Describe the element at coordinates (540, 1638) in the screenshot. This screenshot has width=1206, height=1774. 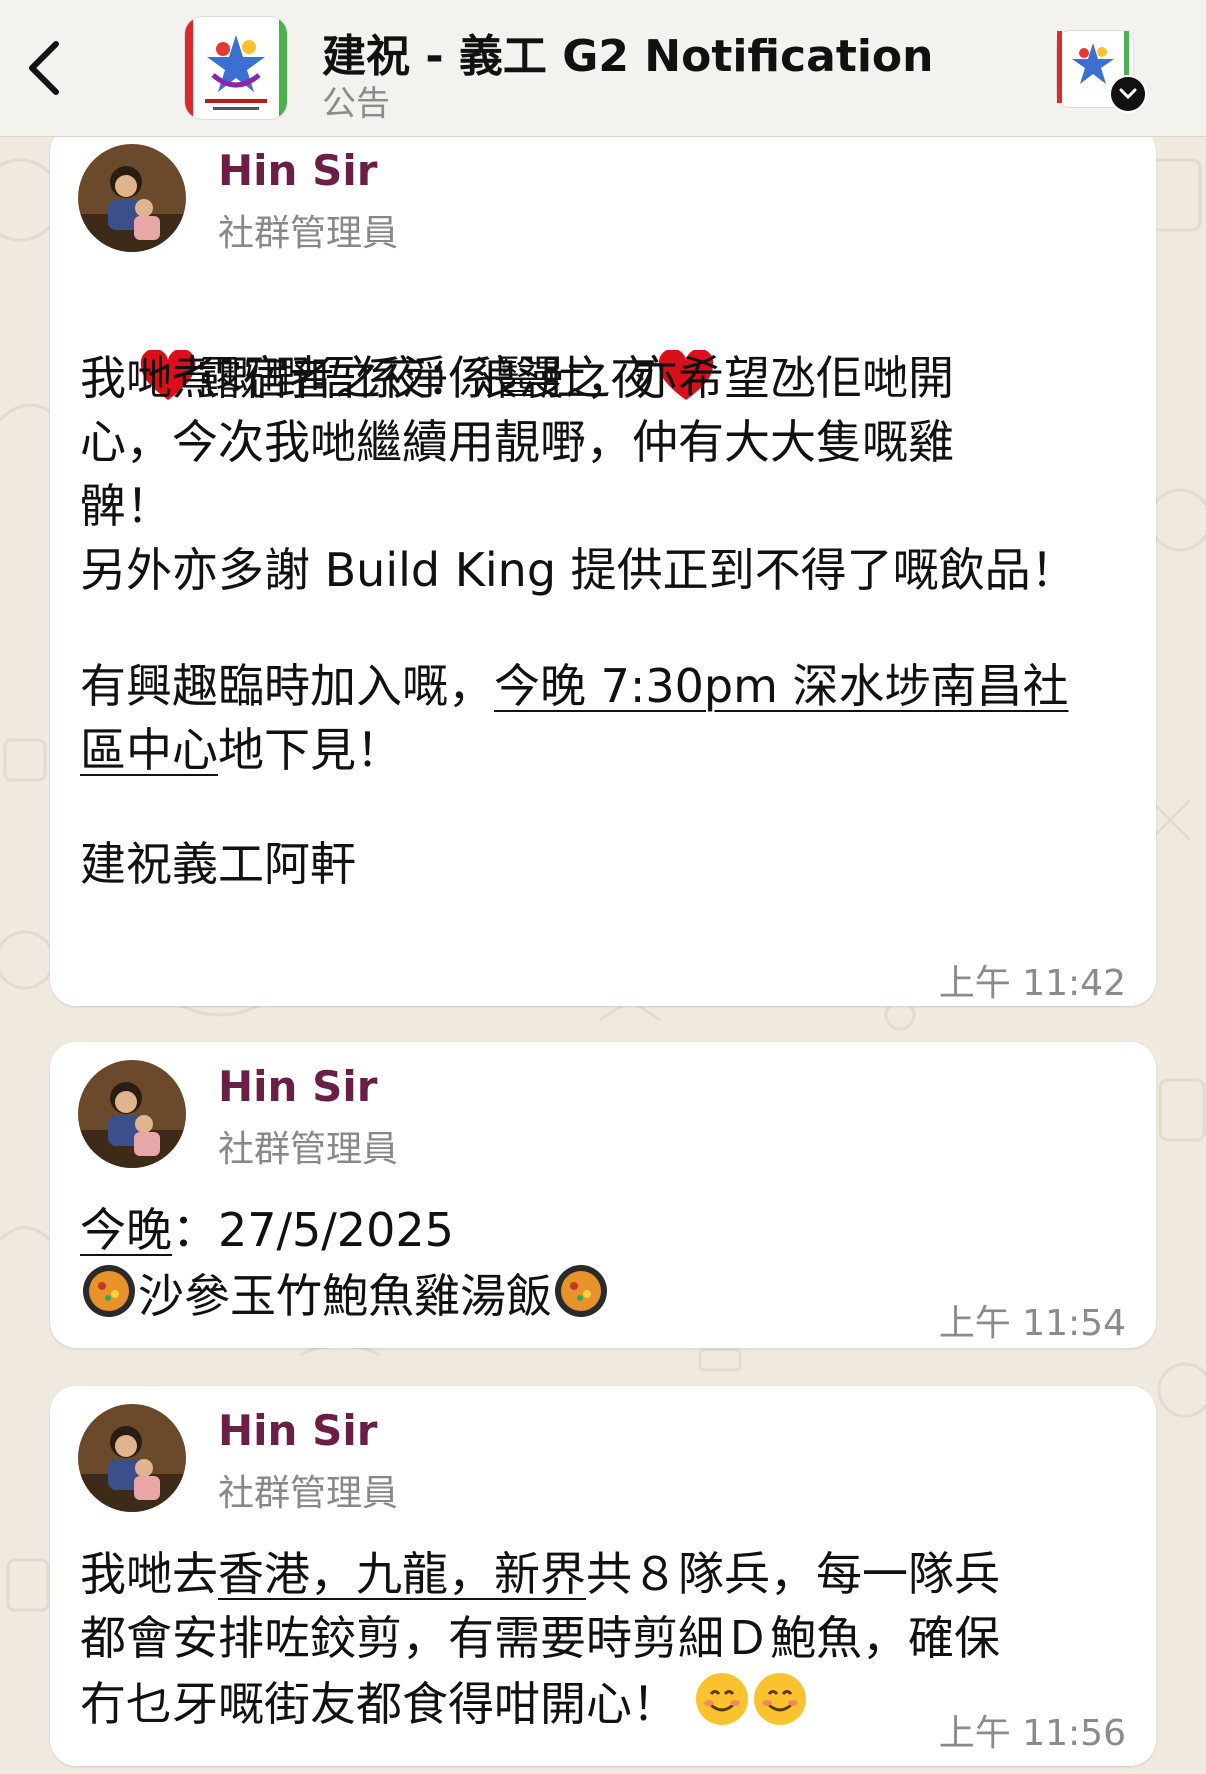
I see `message-text: 都會安排咗鉸剪，有需要時剪細Ｄ鮑魚，確保` at that location.